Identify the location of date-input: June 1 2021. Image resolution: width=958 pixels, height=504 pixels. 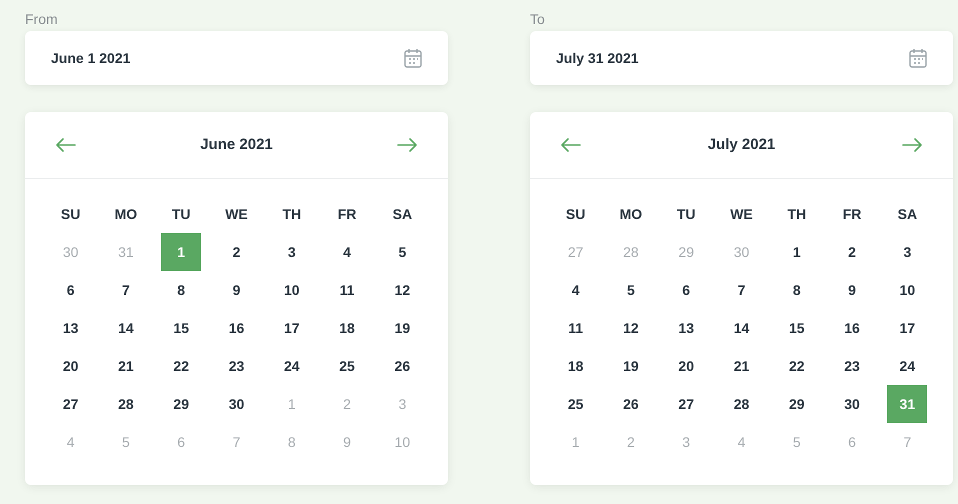
(236, 58).